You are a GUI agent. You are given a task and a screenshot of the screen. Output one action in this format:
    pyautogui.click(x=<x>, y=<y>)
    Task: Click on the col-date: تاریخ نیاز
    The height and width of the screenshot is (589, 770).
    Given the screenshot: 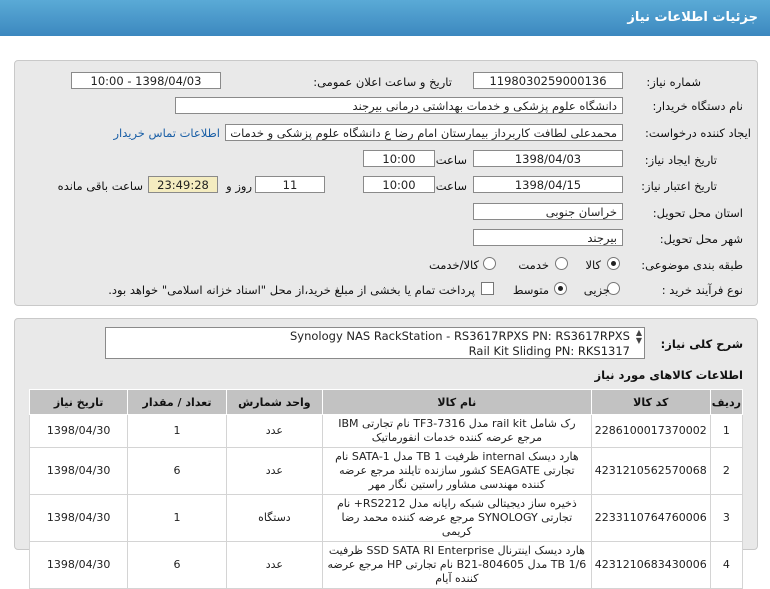 What is the action you would take?
    pyautogui.click(x=78, y=402)
    